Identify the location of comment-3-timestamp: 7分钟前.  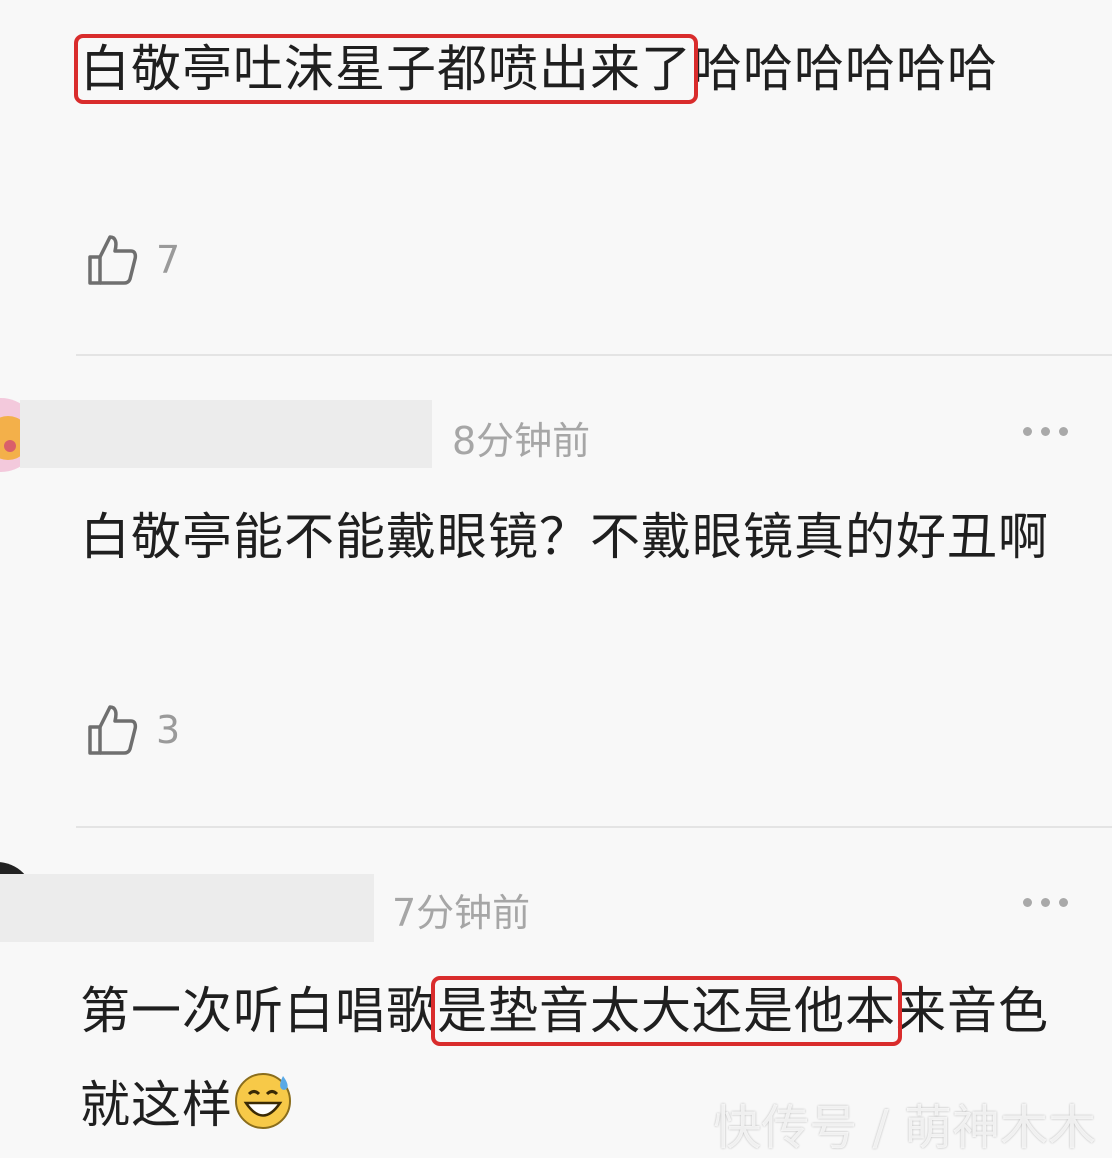
(461, 913).